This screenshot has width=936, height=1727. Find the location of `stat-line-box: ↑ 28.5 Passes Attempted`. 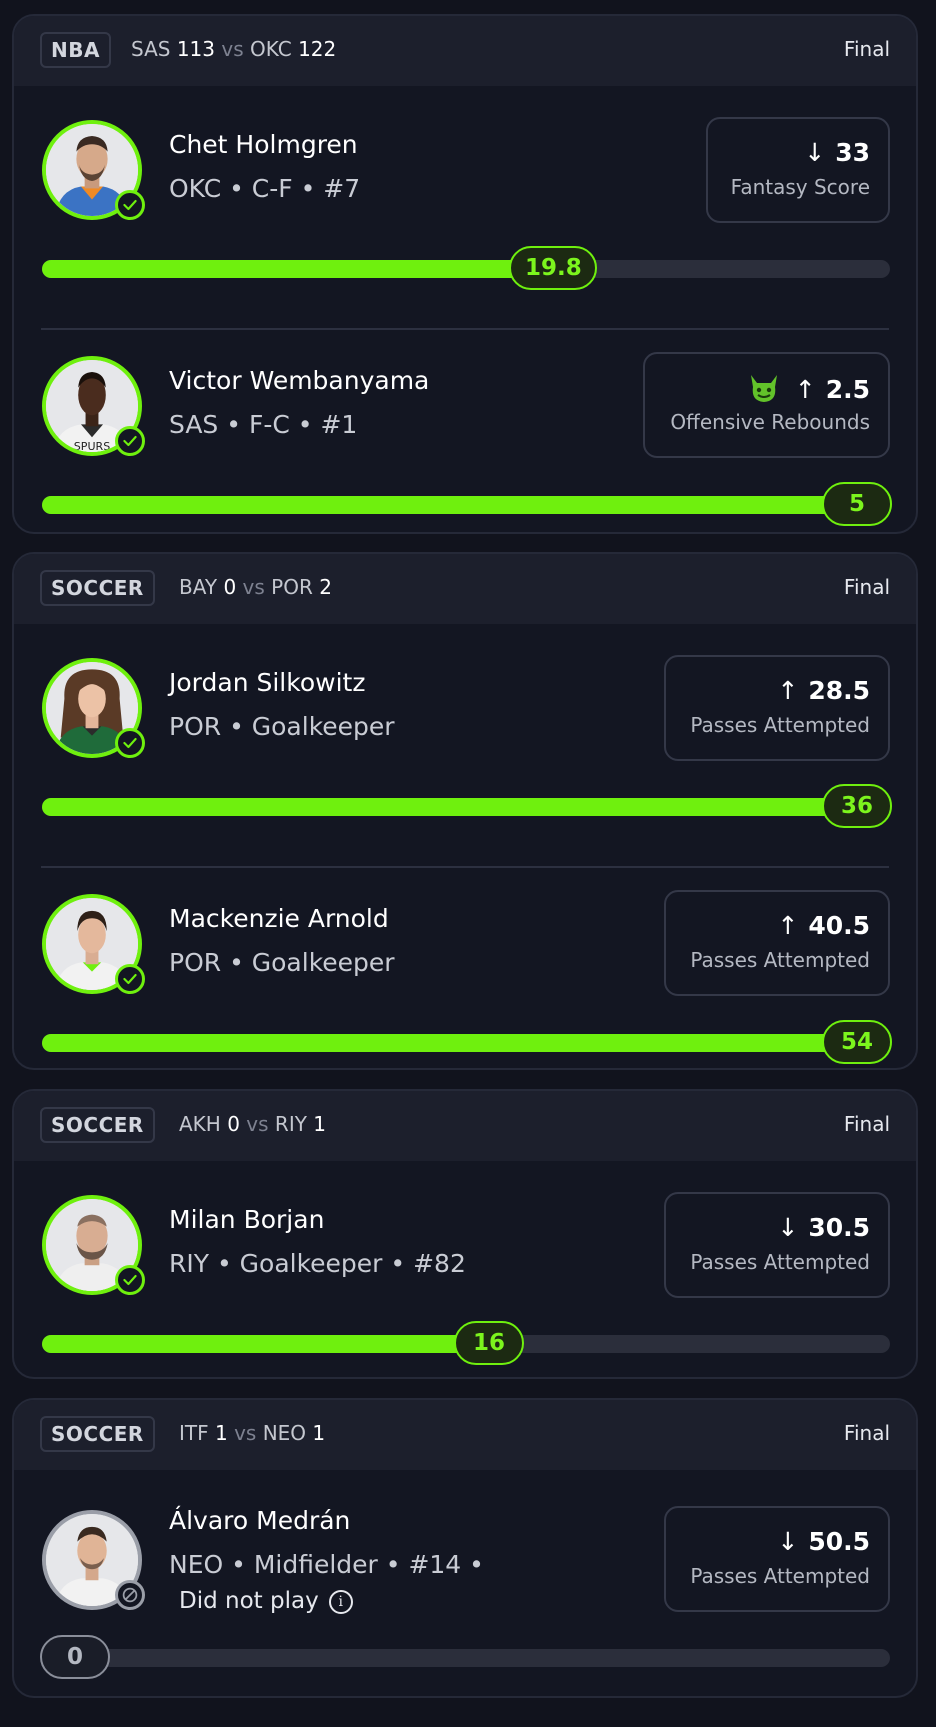

stat-line-box: ↑ 28.5 Passes Attempted is located at coordinates (777, 708).